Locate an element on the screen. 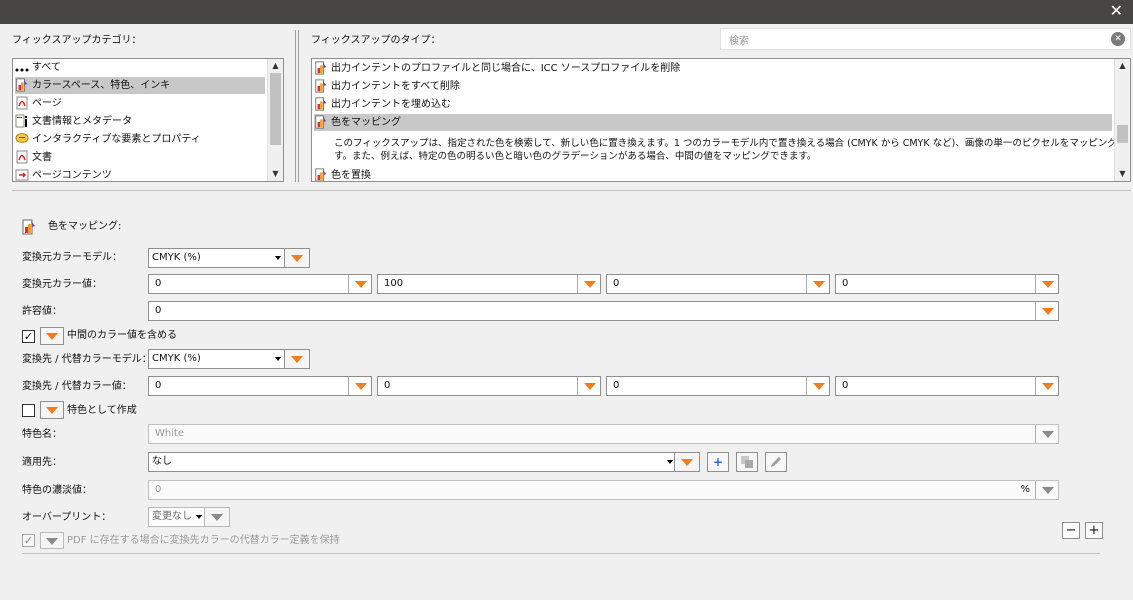 This screenshot has height=600, width=1133. detail-heading: 色をマッピング: is located at coordinates (85, 226).